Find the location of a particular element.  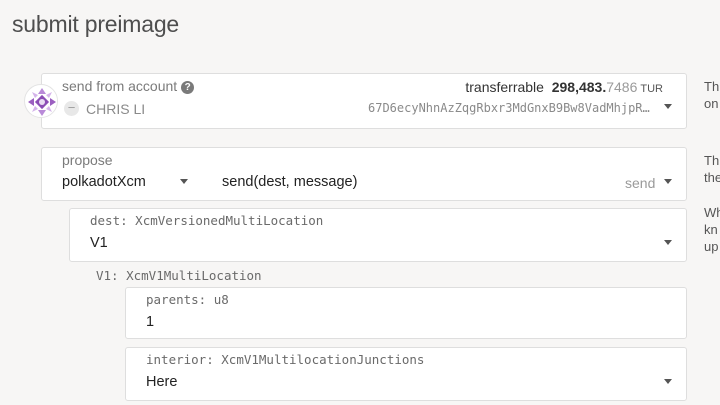

method-select: send(dest, message) is located at coordinates (289, 182).